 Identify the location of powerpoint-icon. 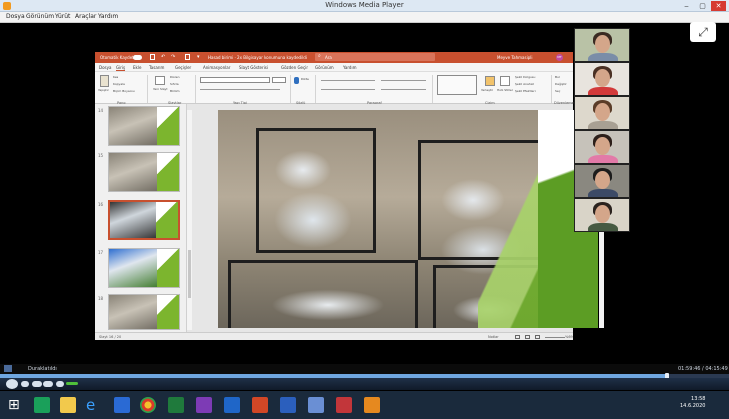
(260, 405).